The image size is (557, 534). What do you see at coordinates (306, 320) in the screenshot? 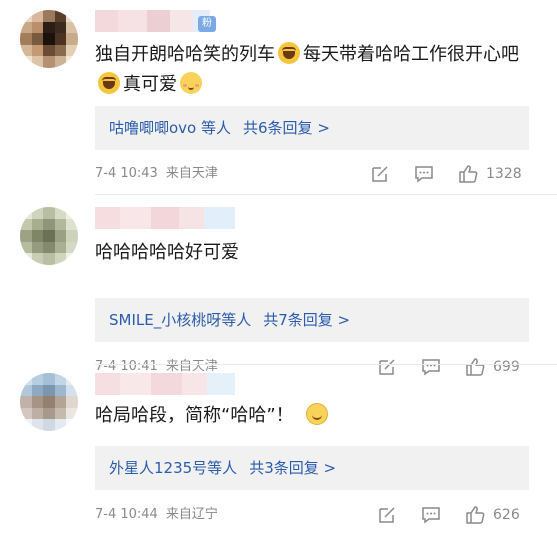
I see `replies-count-link: 共7条回复 >` at bounding box center [306, 320].